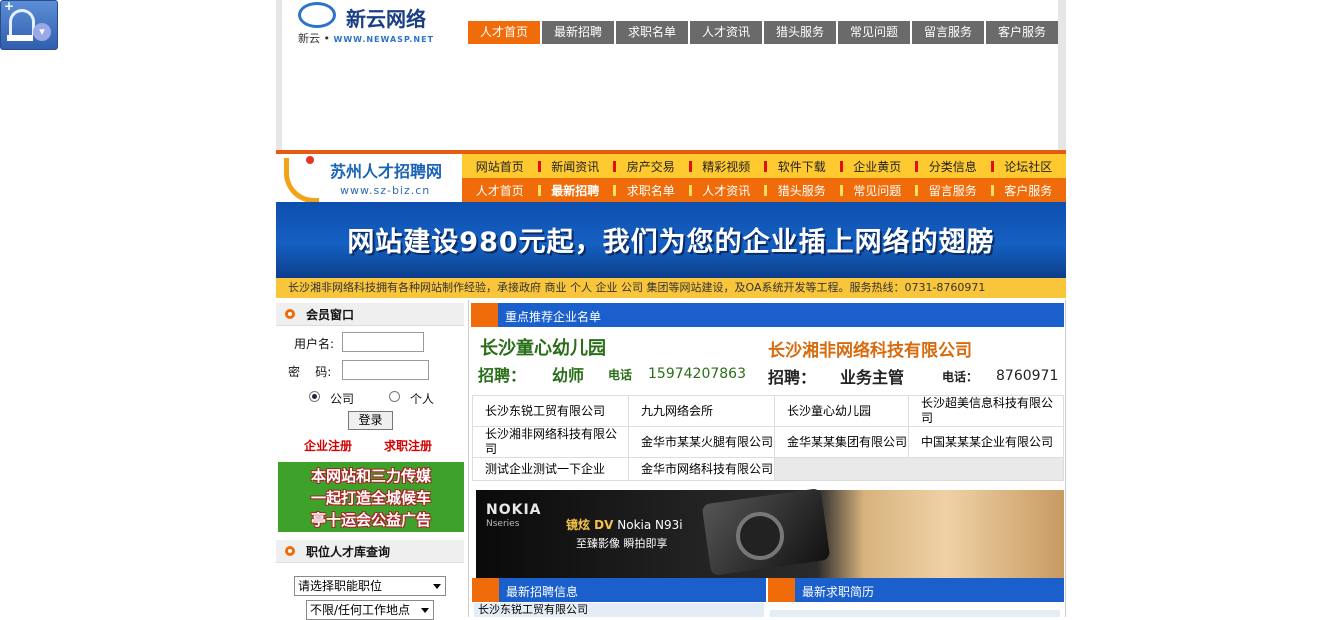 The width and height of the screenshot is (1344, 620). What do you see at coordinates (366, 38) in the screenshot?
I see `logo-subtitle: 新云 • WWW.NEWASP.NET` at bounding box center [366, 38].